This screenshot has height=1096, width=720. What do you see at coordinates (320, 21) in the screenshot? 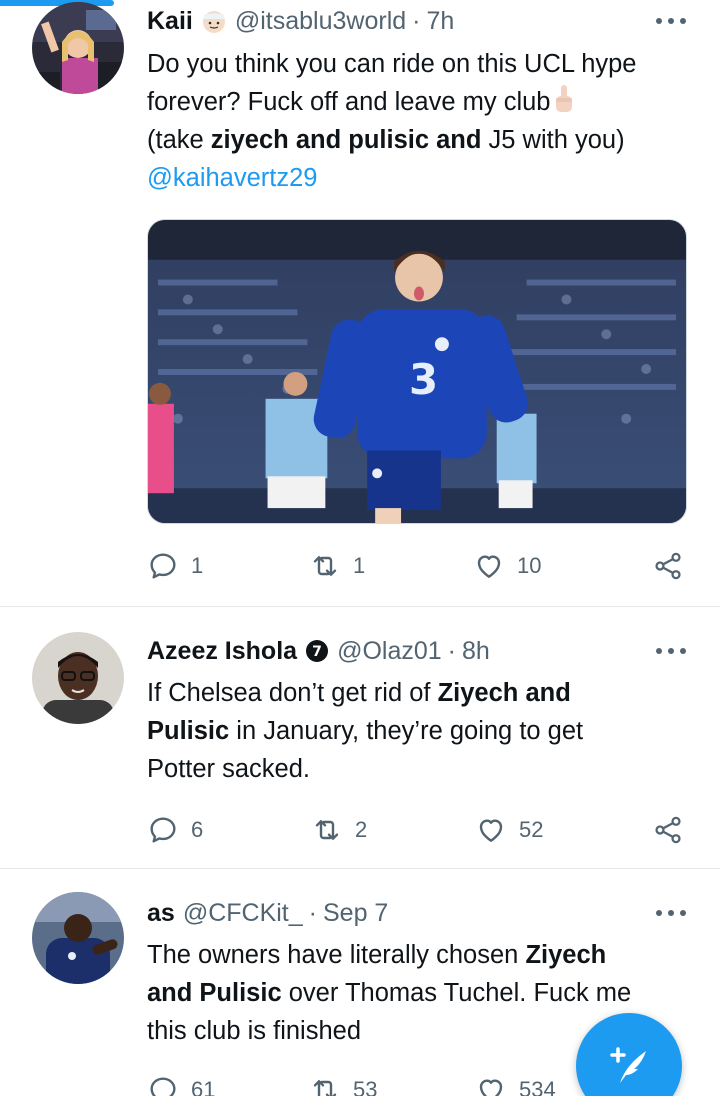
I see `user-handle: @itsablu3world` at bounding box center [320, 21].